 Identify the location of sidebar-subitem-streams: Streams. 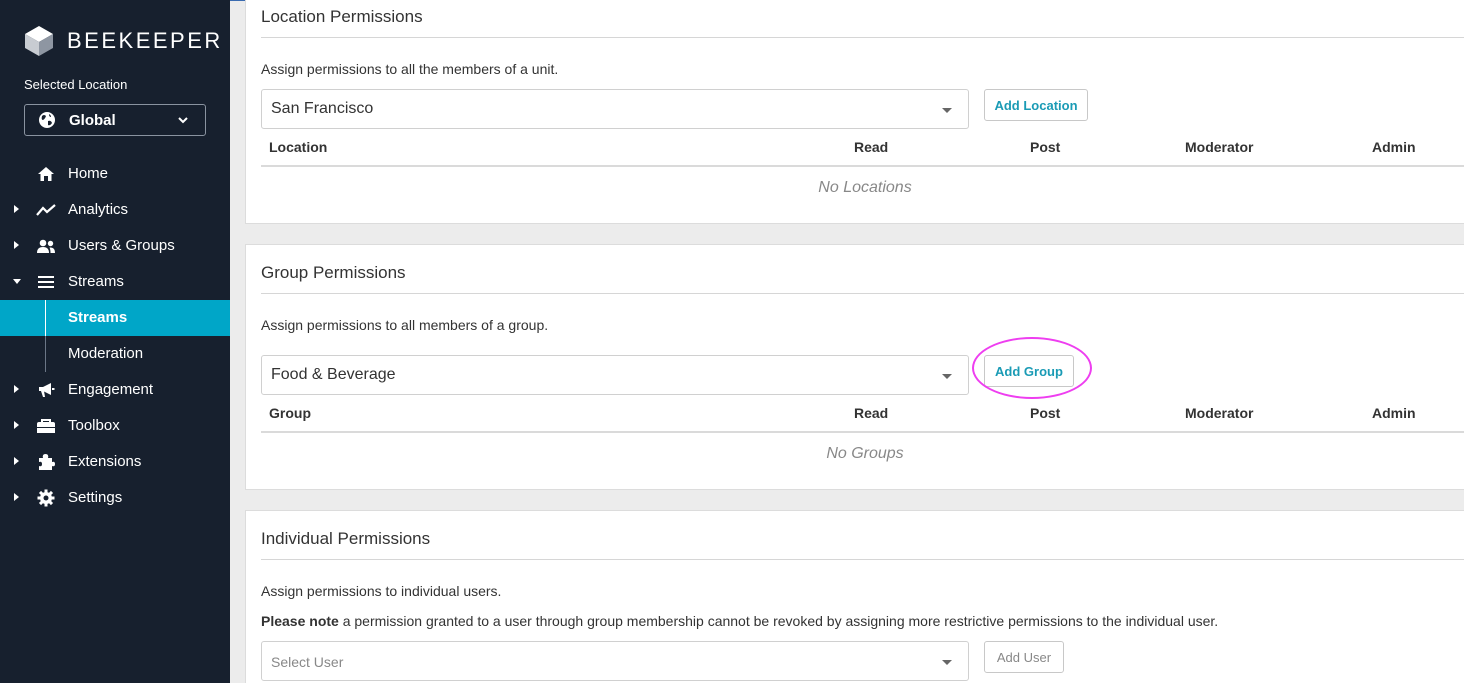
(115, 318).